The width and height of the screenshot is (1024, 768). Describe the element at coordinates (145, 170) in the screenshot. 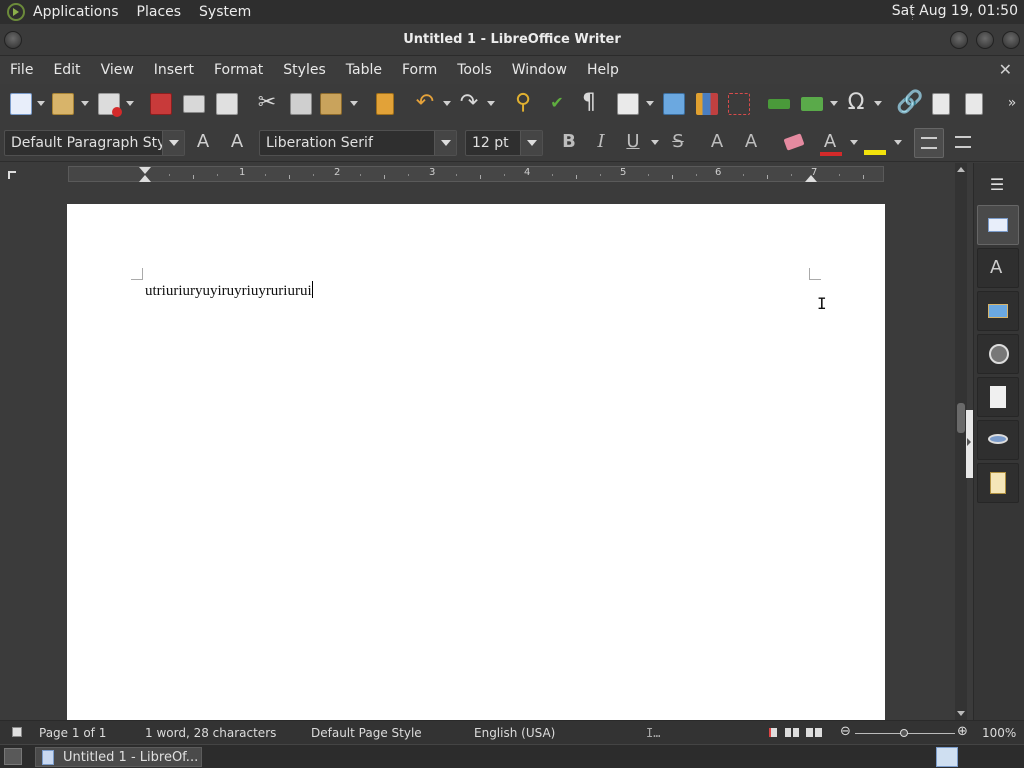

I see `first-line-indent-marker` at that location.